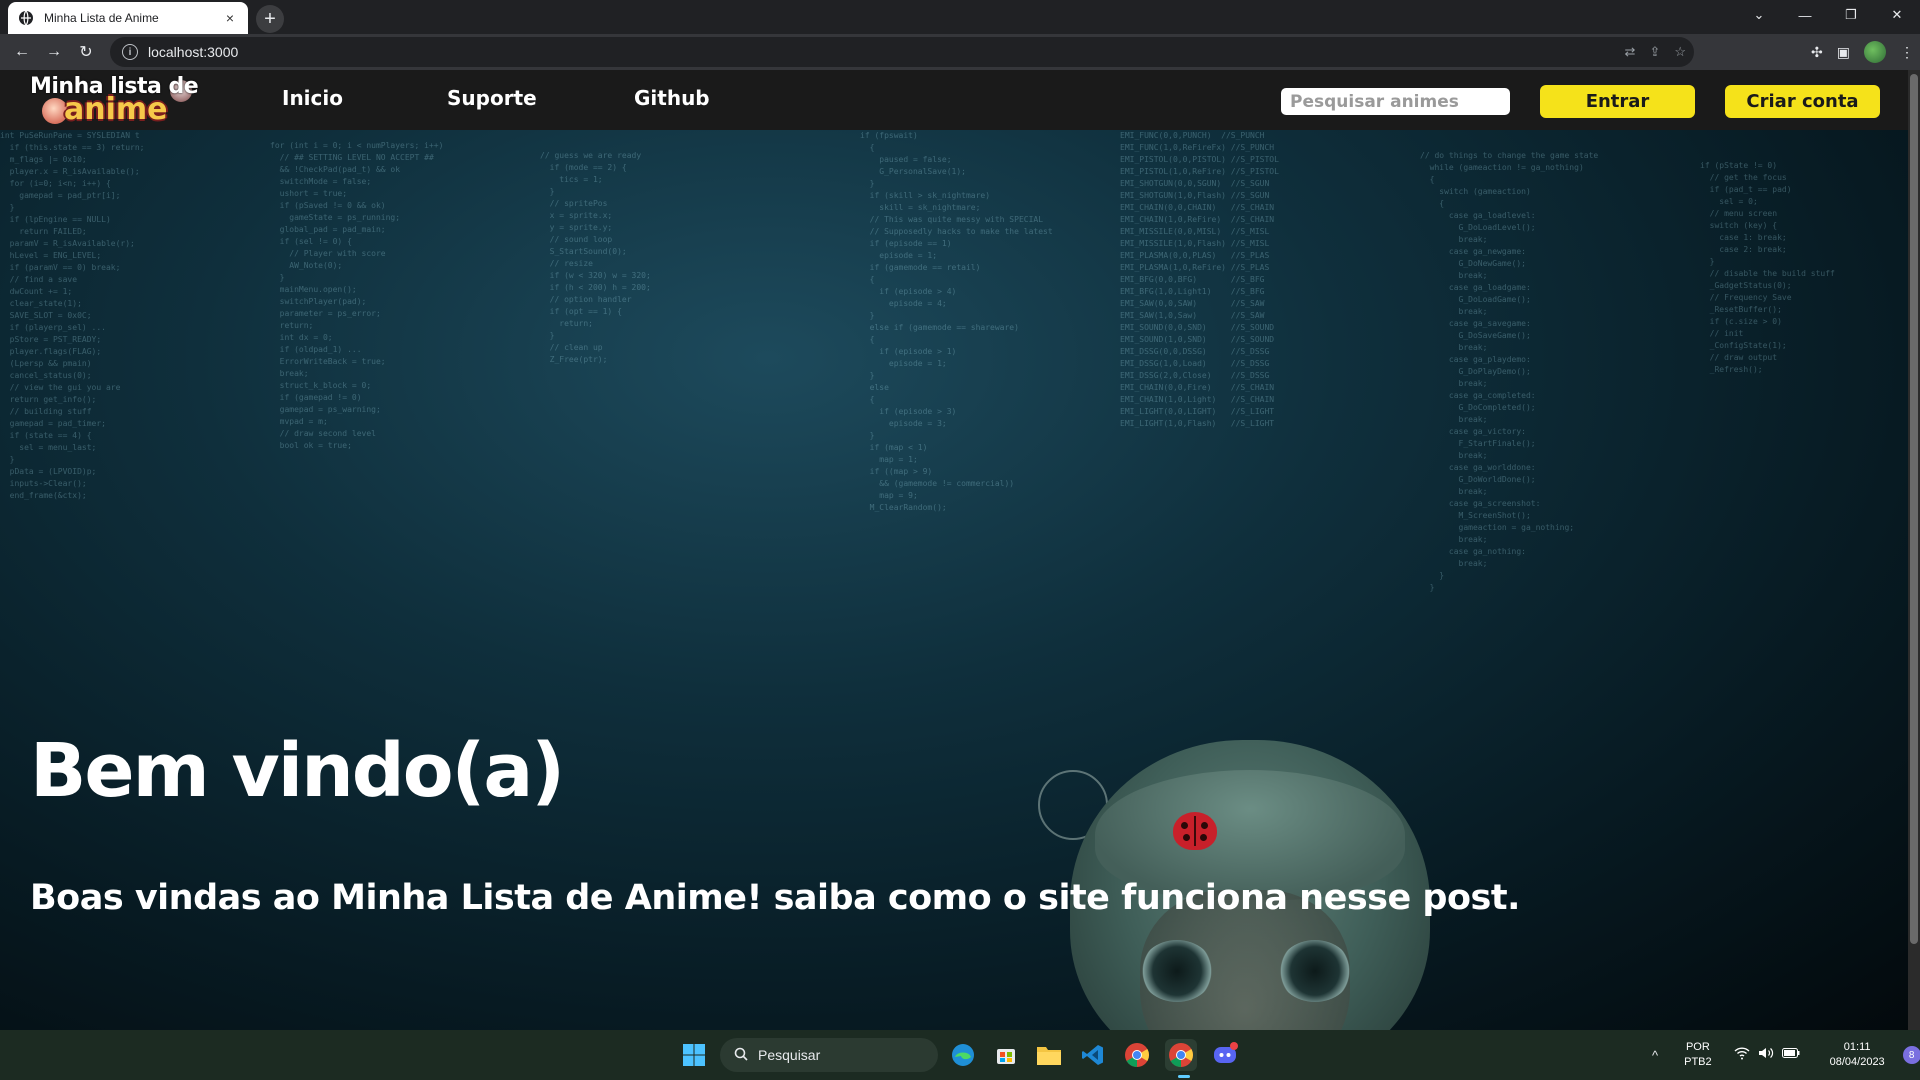 The height and width of the screenshot is (1080, 1920). Describe the element at coordinates (1195, 831) in the screenshot. I see `ladybug-icon` at that location.